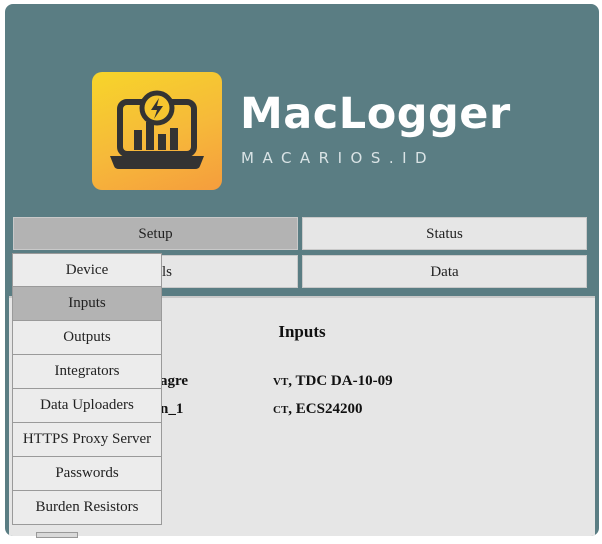  What do you see at coordinates (87, 406) in the screenshot?
I see `menu-item-data-uploaders: Data Uploaders` at bounding box center [87, 406].